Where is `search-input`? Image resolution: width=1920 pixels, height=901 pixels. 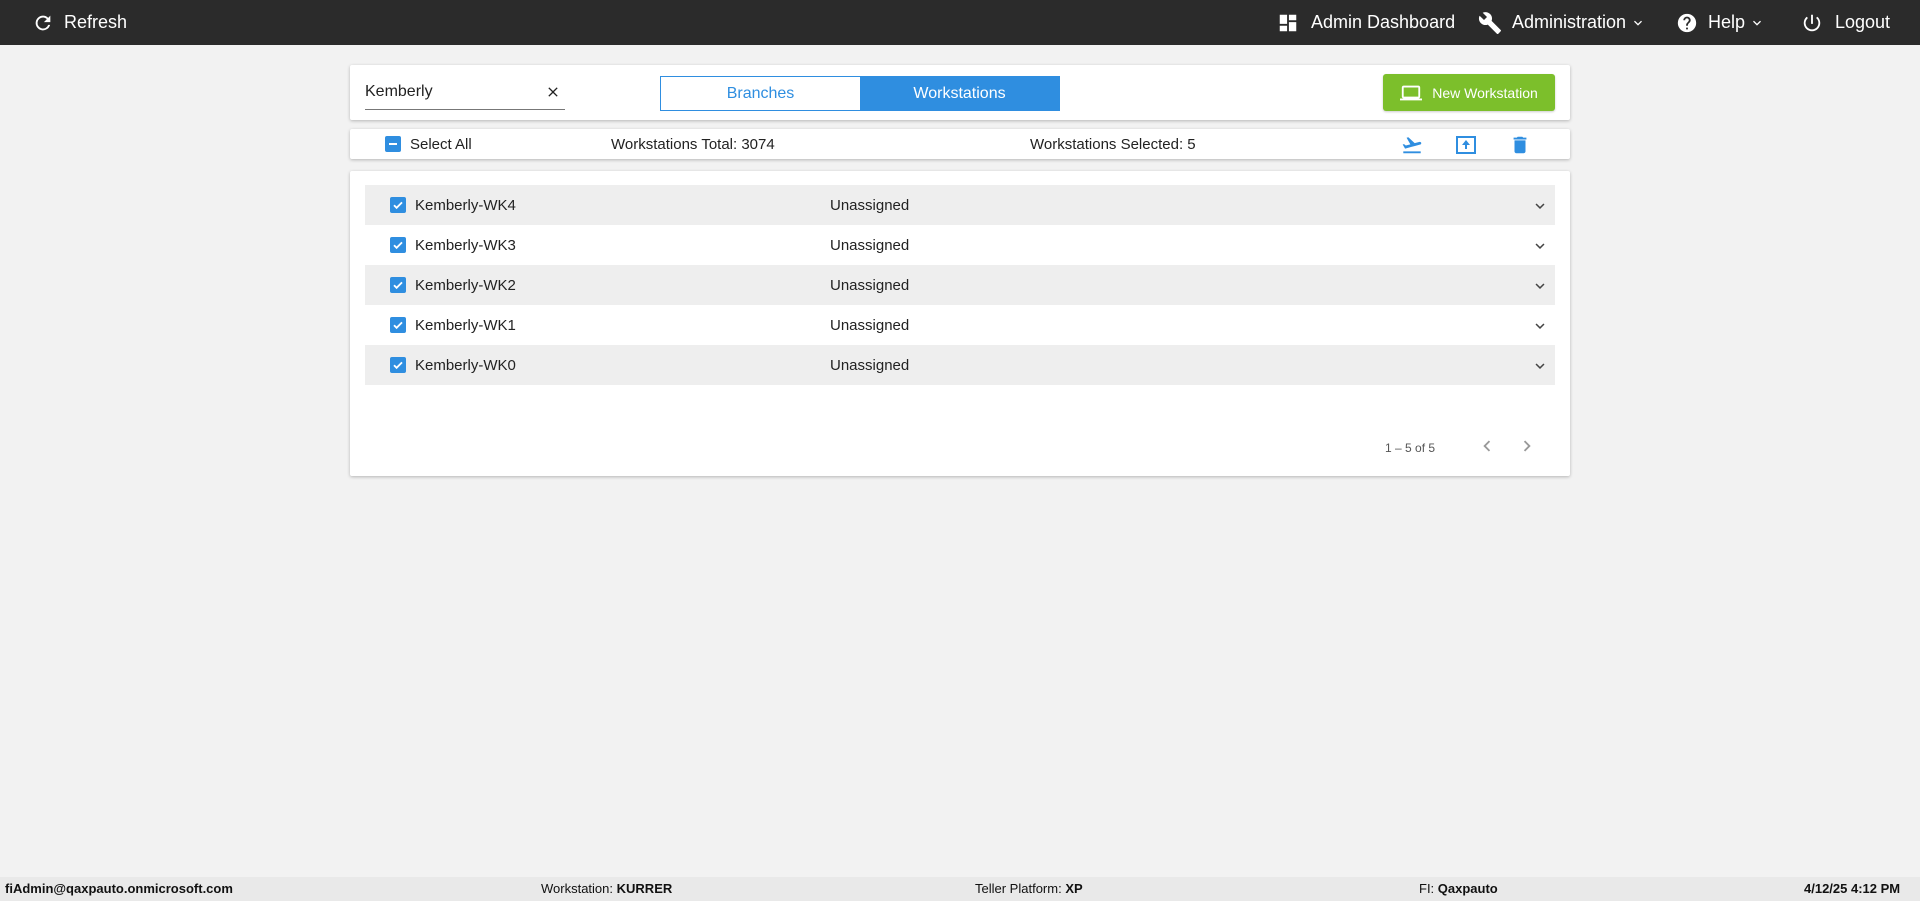 search-input is located at coordinates (450, 92).